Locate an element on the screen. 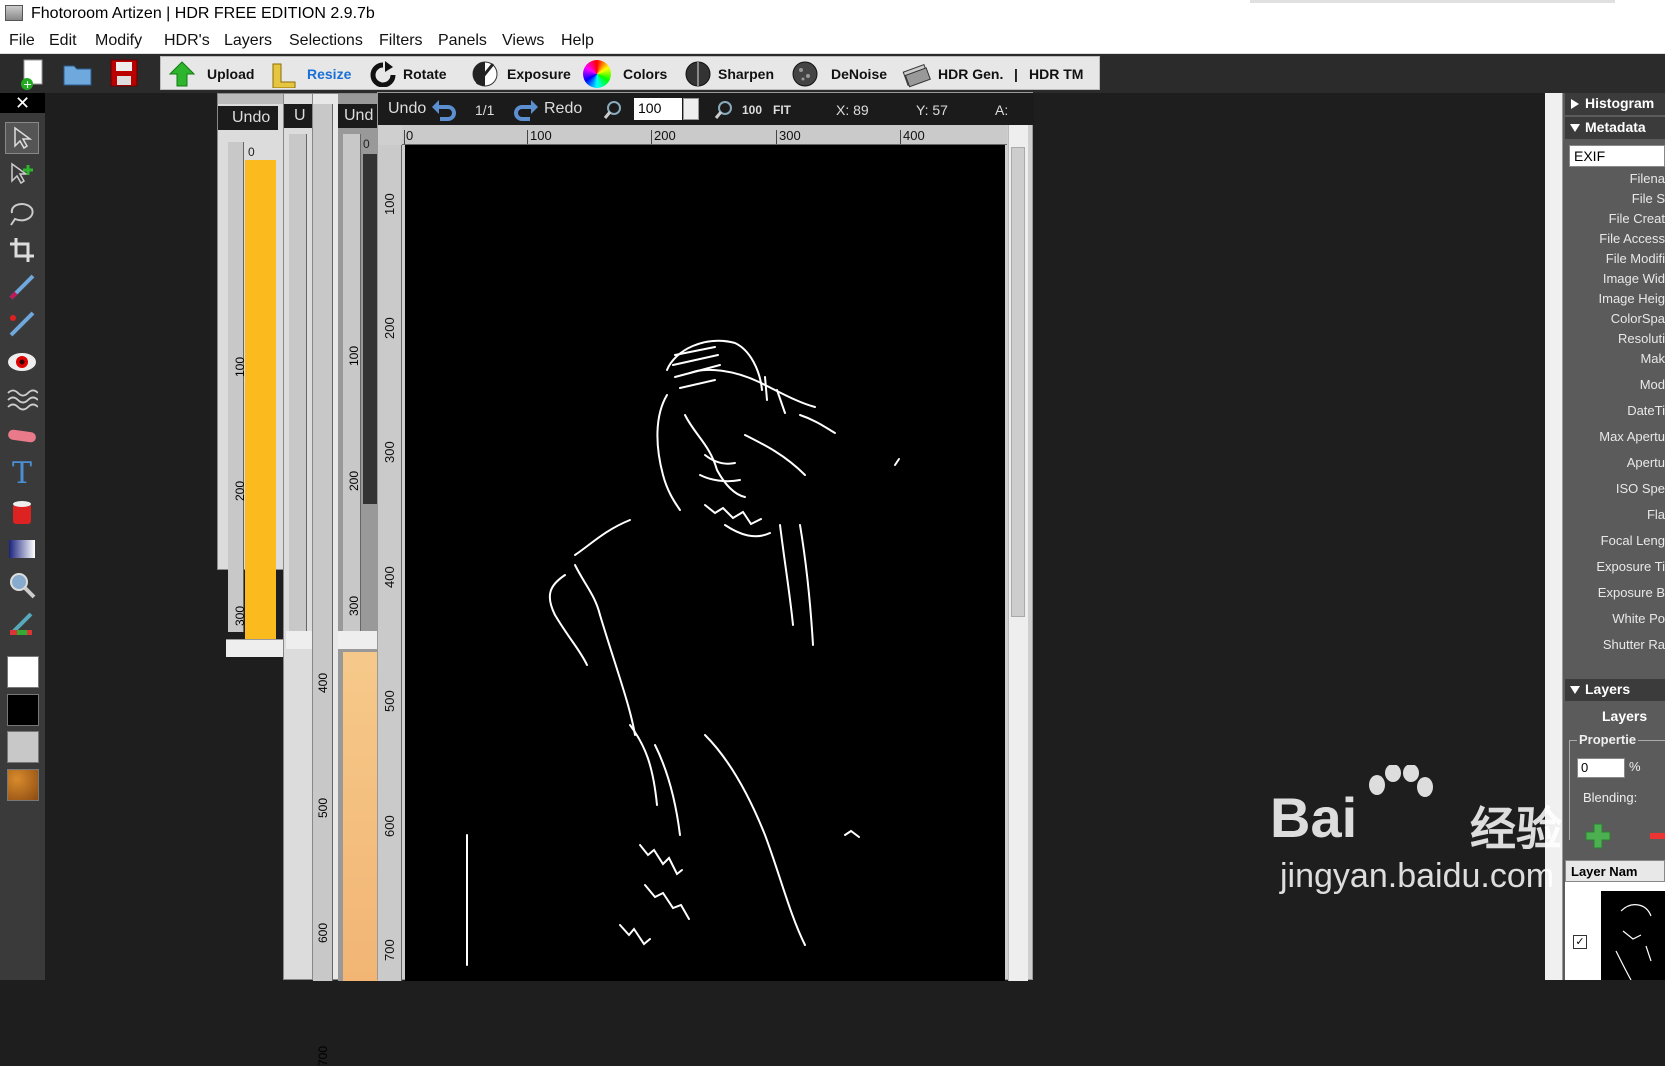  menu-file: File is located at coordinates (22, 41).